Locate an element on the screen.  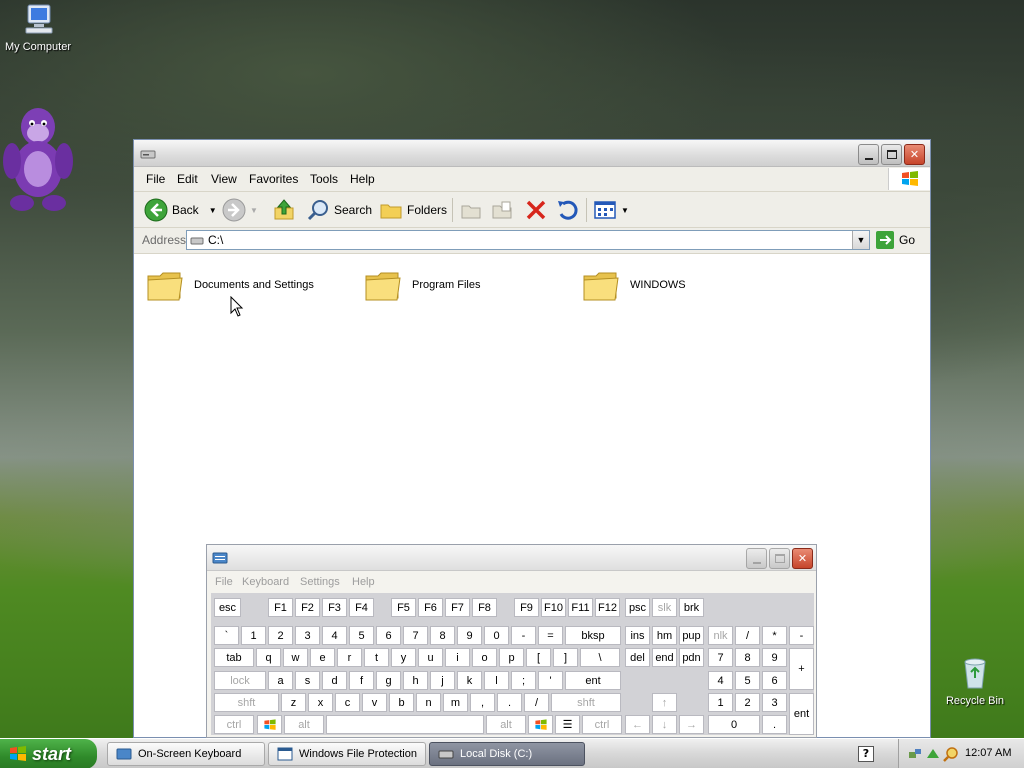
osk-maximize-button is located at coordinates (779, 558).